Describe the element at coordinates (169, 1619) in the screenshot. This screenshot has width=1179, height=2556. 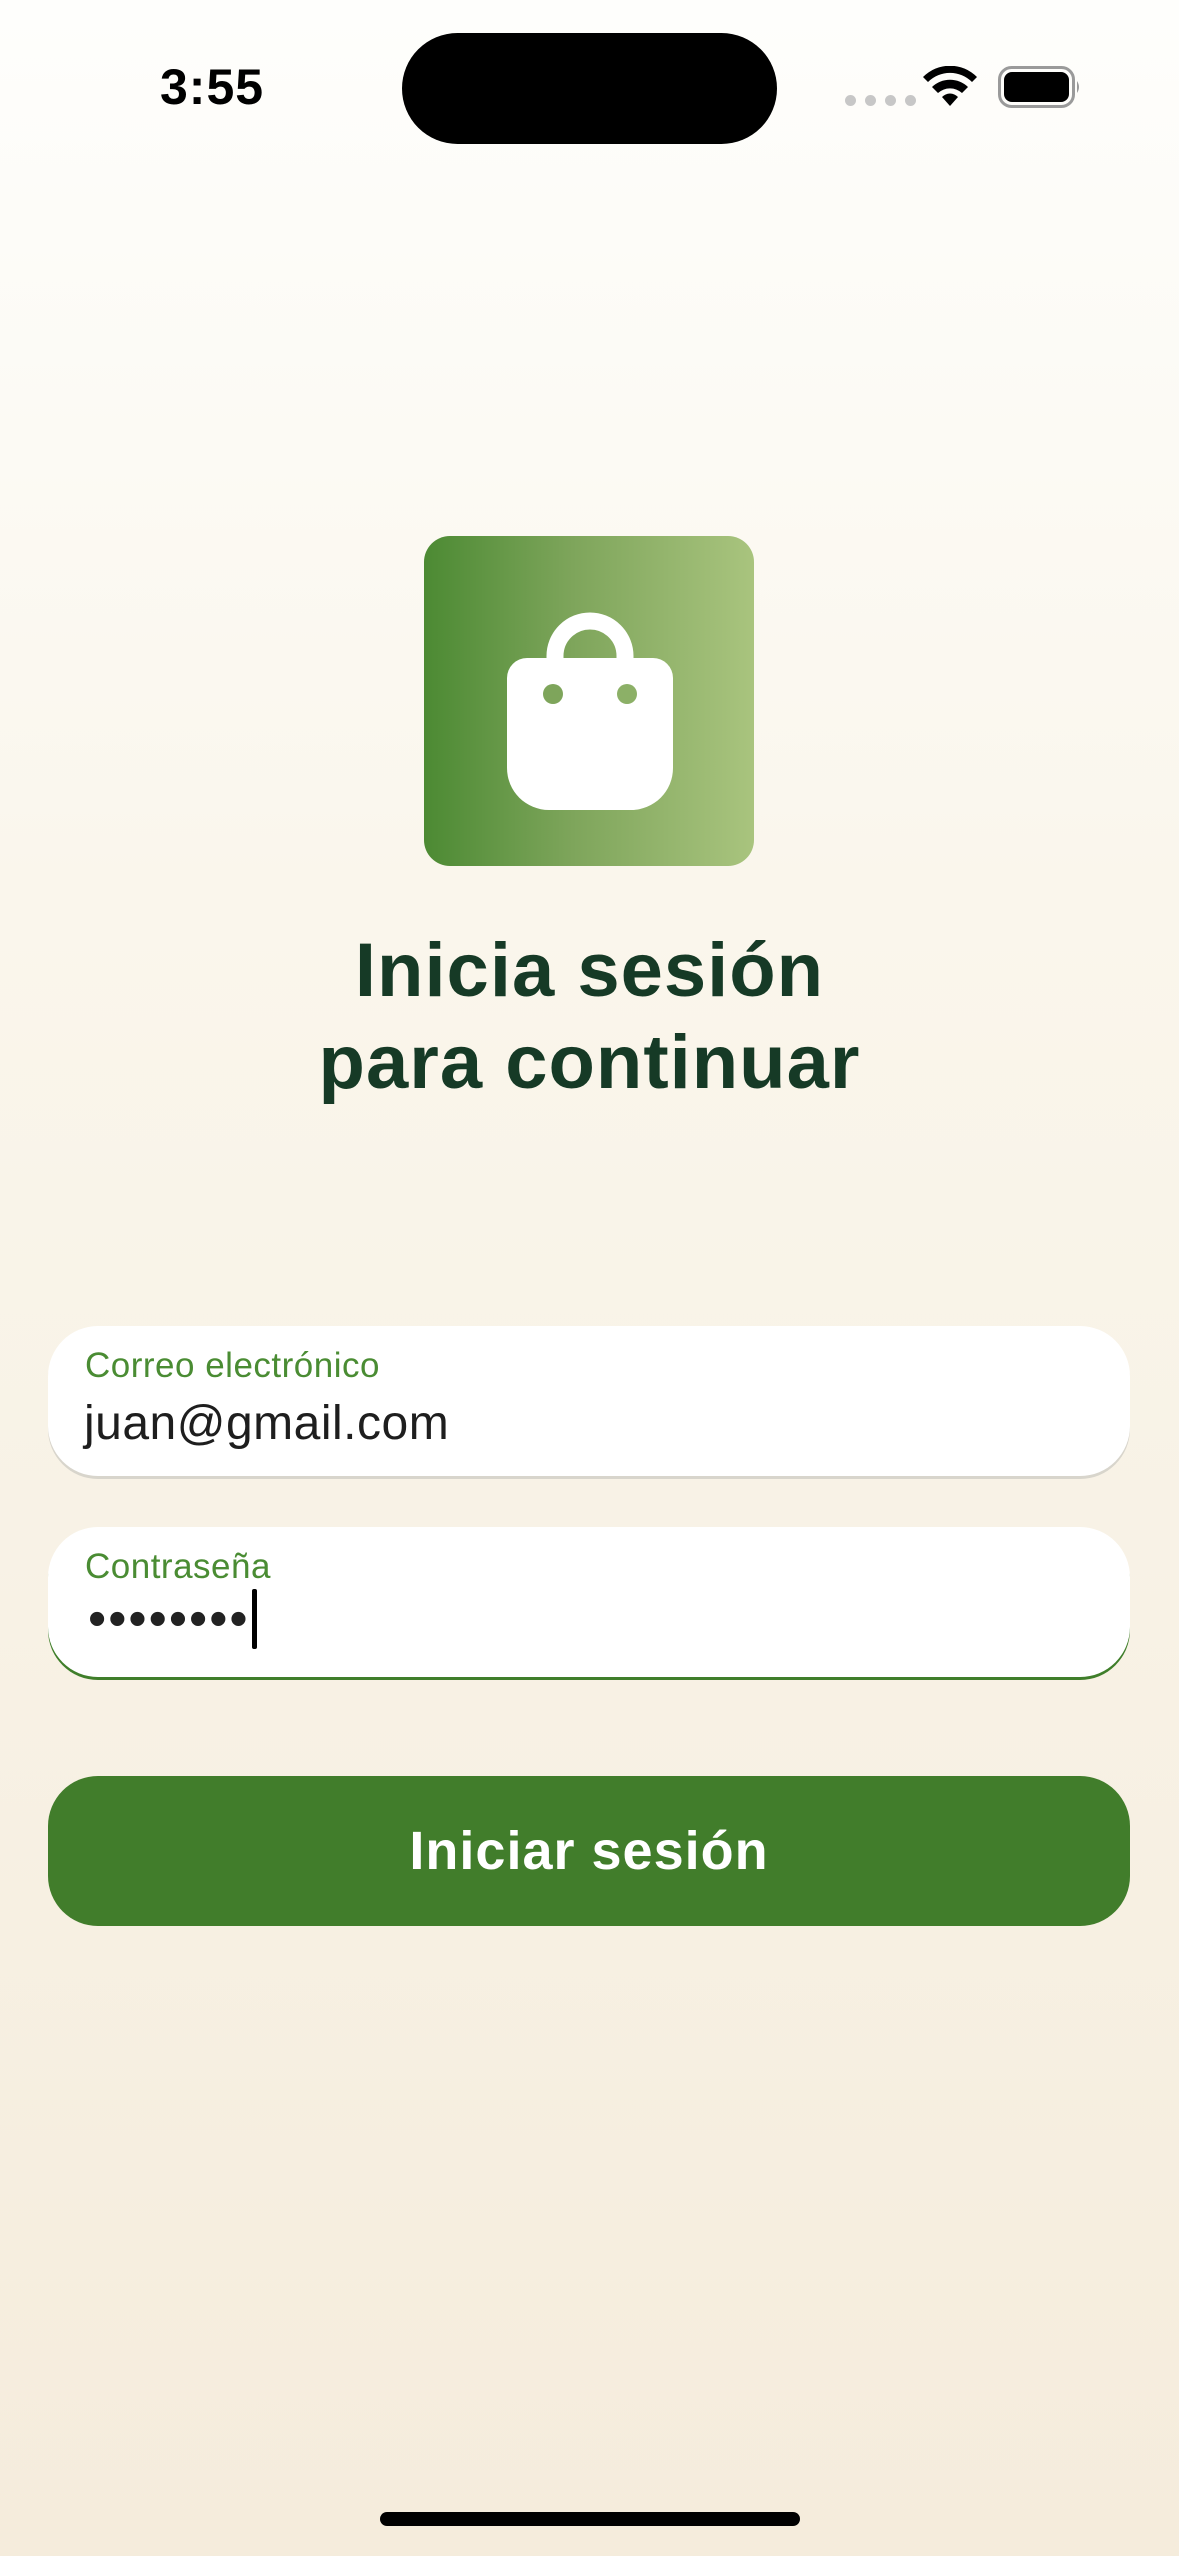
I see `password-mask: ••••••••` at that location.